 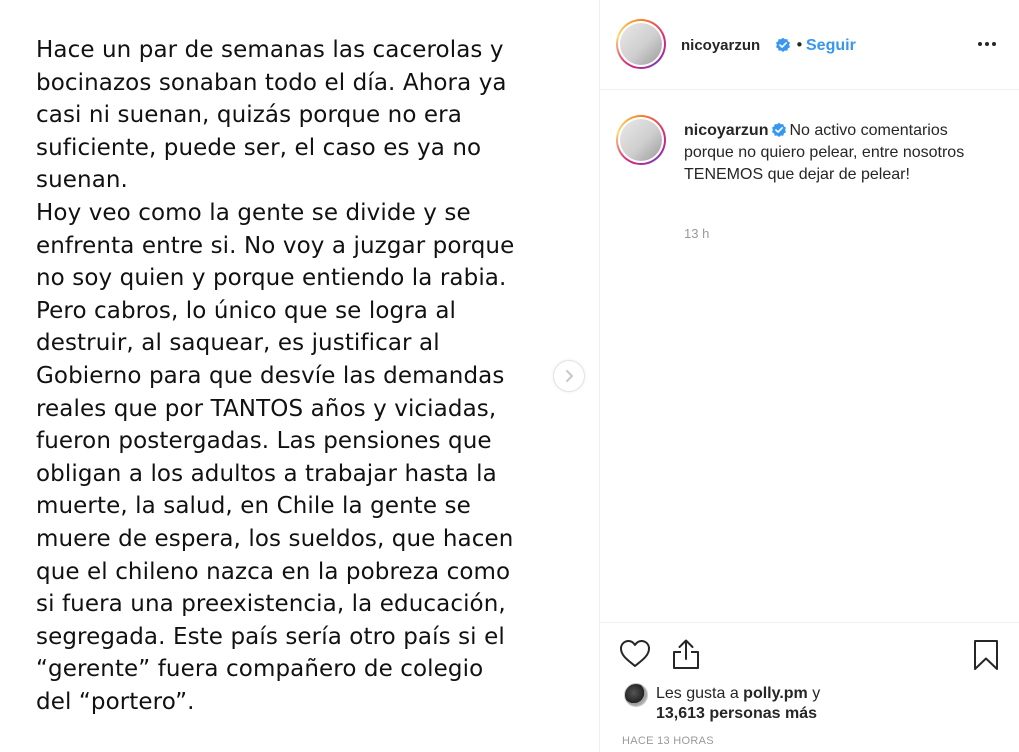 What do you see at coordinates (635, 654) in the screenshot?
I see `heart-icon` at bounding box center [635, 654].